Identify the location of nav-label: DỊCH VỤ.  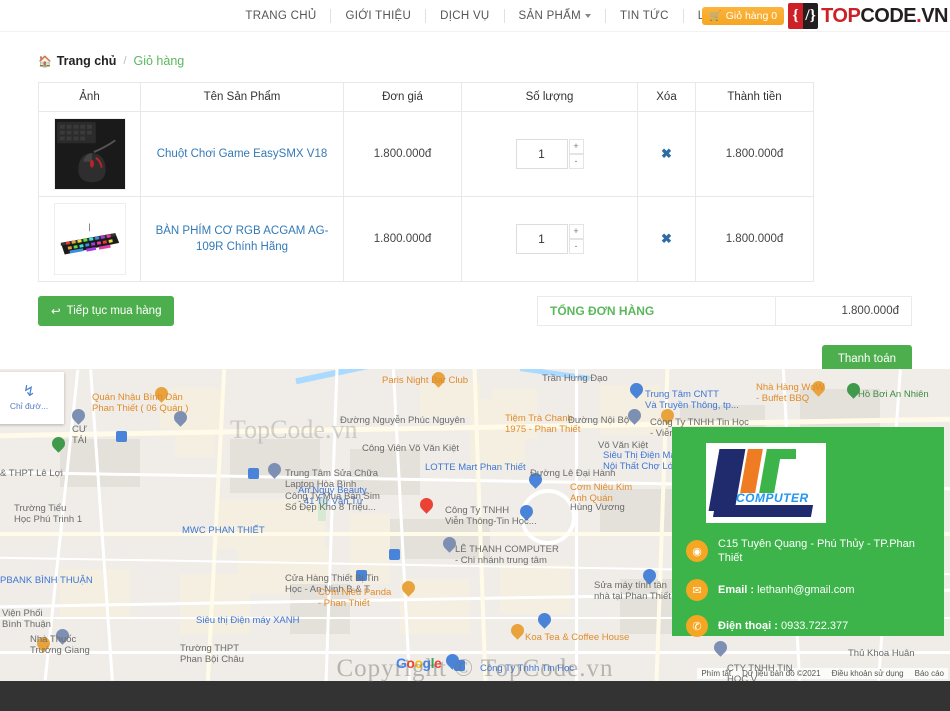
(465, 15).